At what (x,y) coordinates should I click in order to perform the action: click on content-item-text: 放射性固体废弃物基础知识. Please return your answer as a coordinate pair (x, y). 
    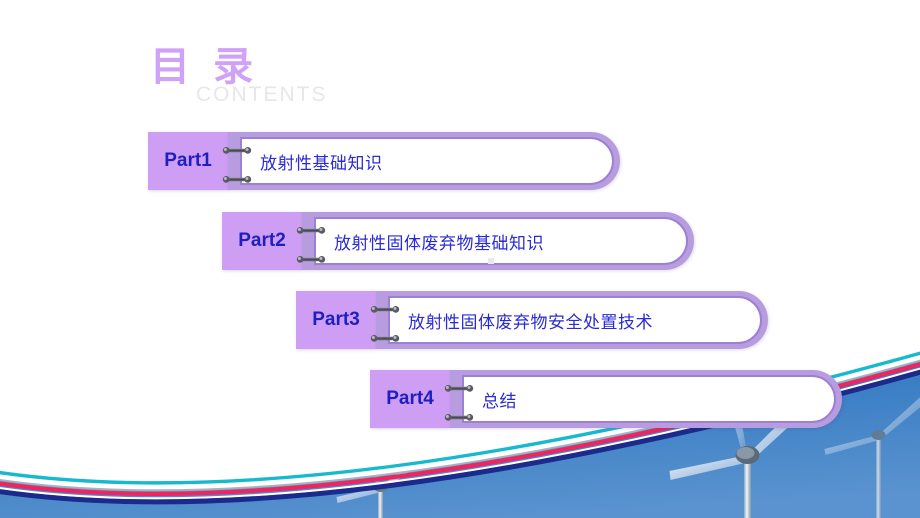
    Looking at the image, I should click on (439, 243).